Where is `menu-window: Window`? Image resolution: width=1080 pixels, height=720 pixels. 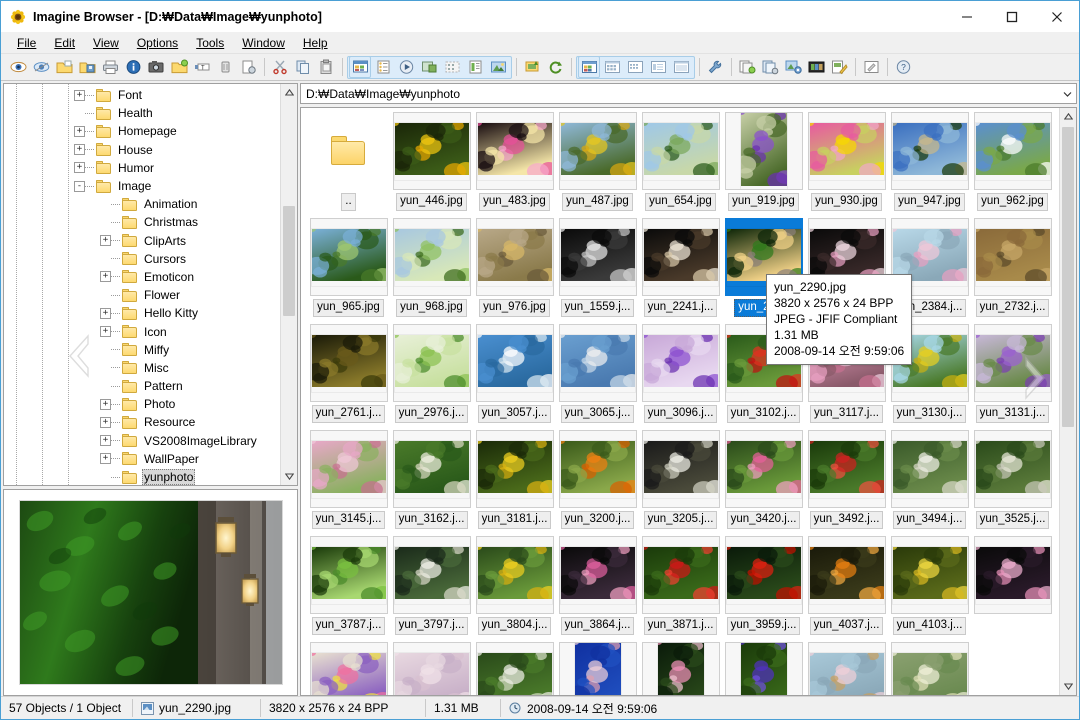
menu-window: Window is located at coordinates (263, 43).